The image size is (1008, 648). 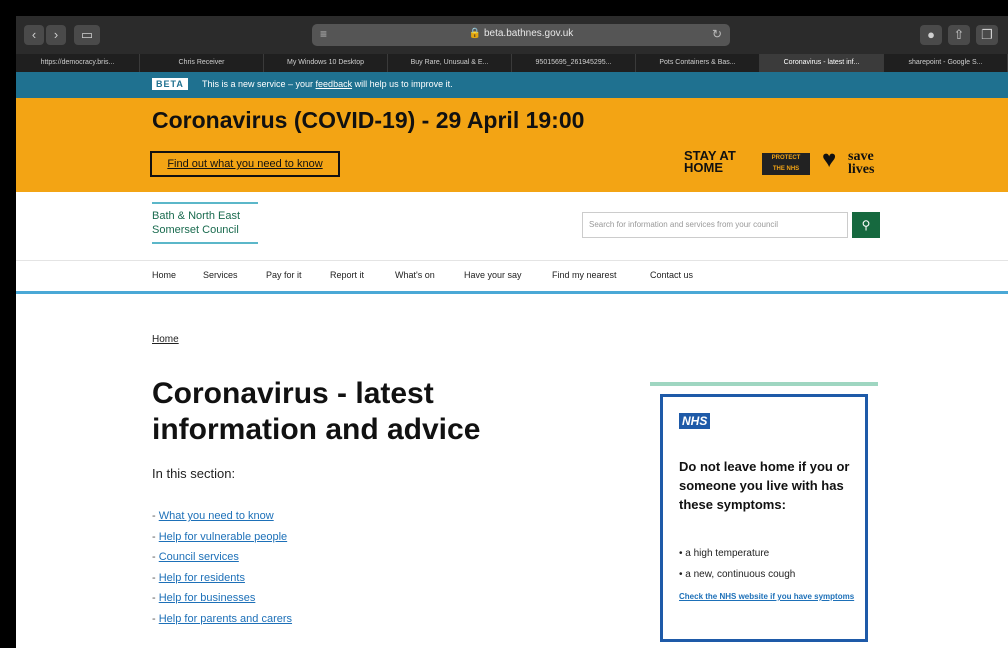 I want to click on reload-icon: ↻, so click(x=717, y=34).